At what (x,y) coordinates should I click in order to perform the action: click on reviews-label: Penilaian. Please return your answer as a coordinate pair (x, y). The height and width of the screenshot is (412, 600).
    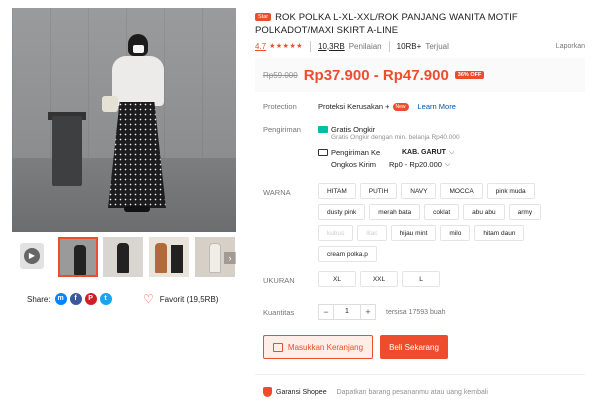
    Looking at the image, I should click on (365, 46).